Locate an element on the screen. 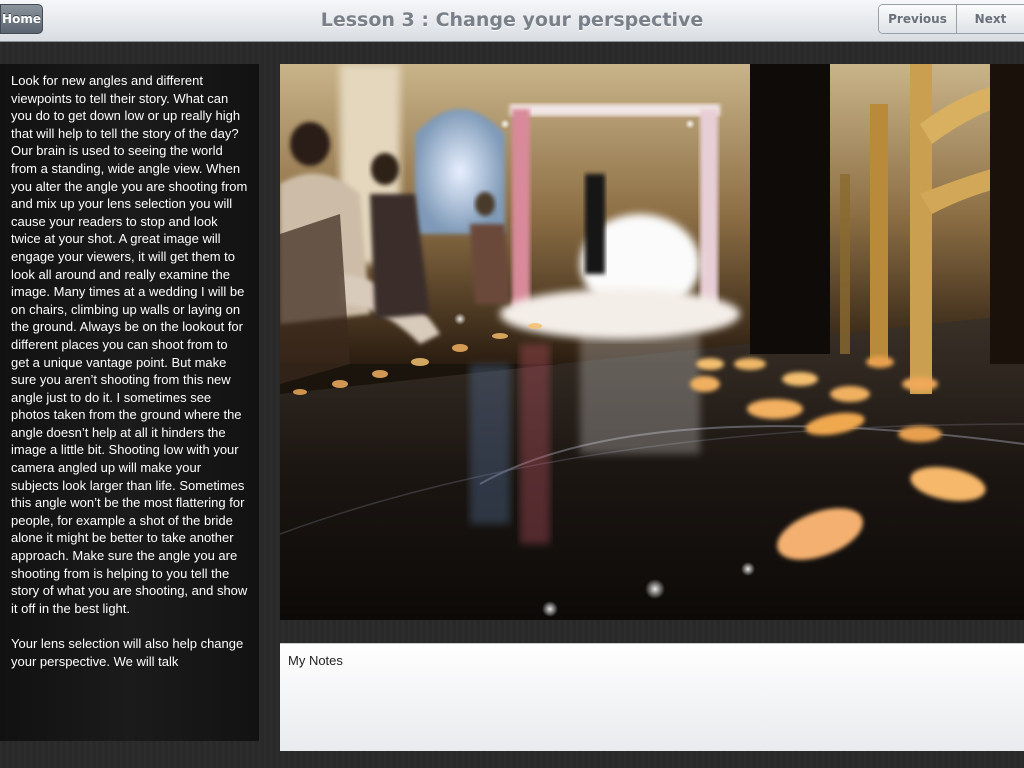  lesson-navigation: Previous Next is located at coordinates (951, 19).